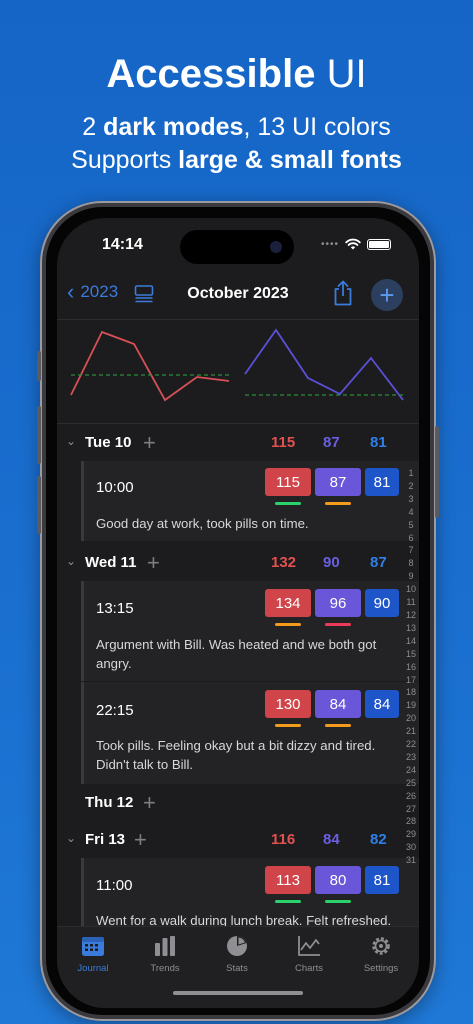 This screenshot has width=473, height=1024. I want to click on day-systolic: 132, so click(284, 562).